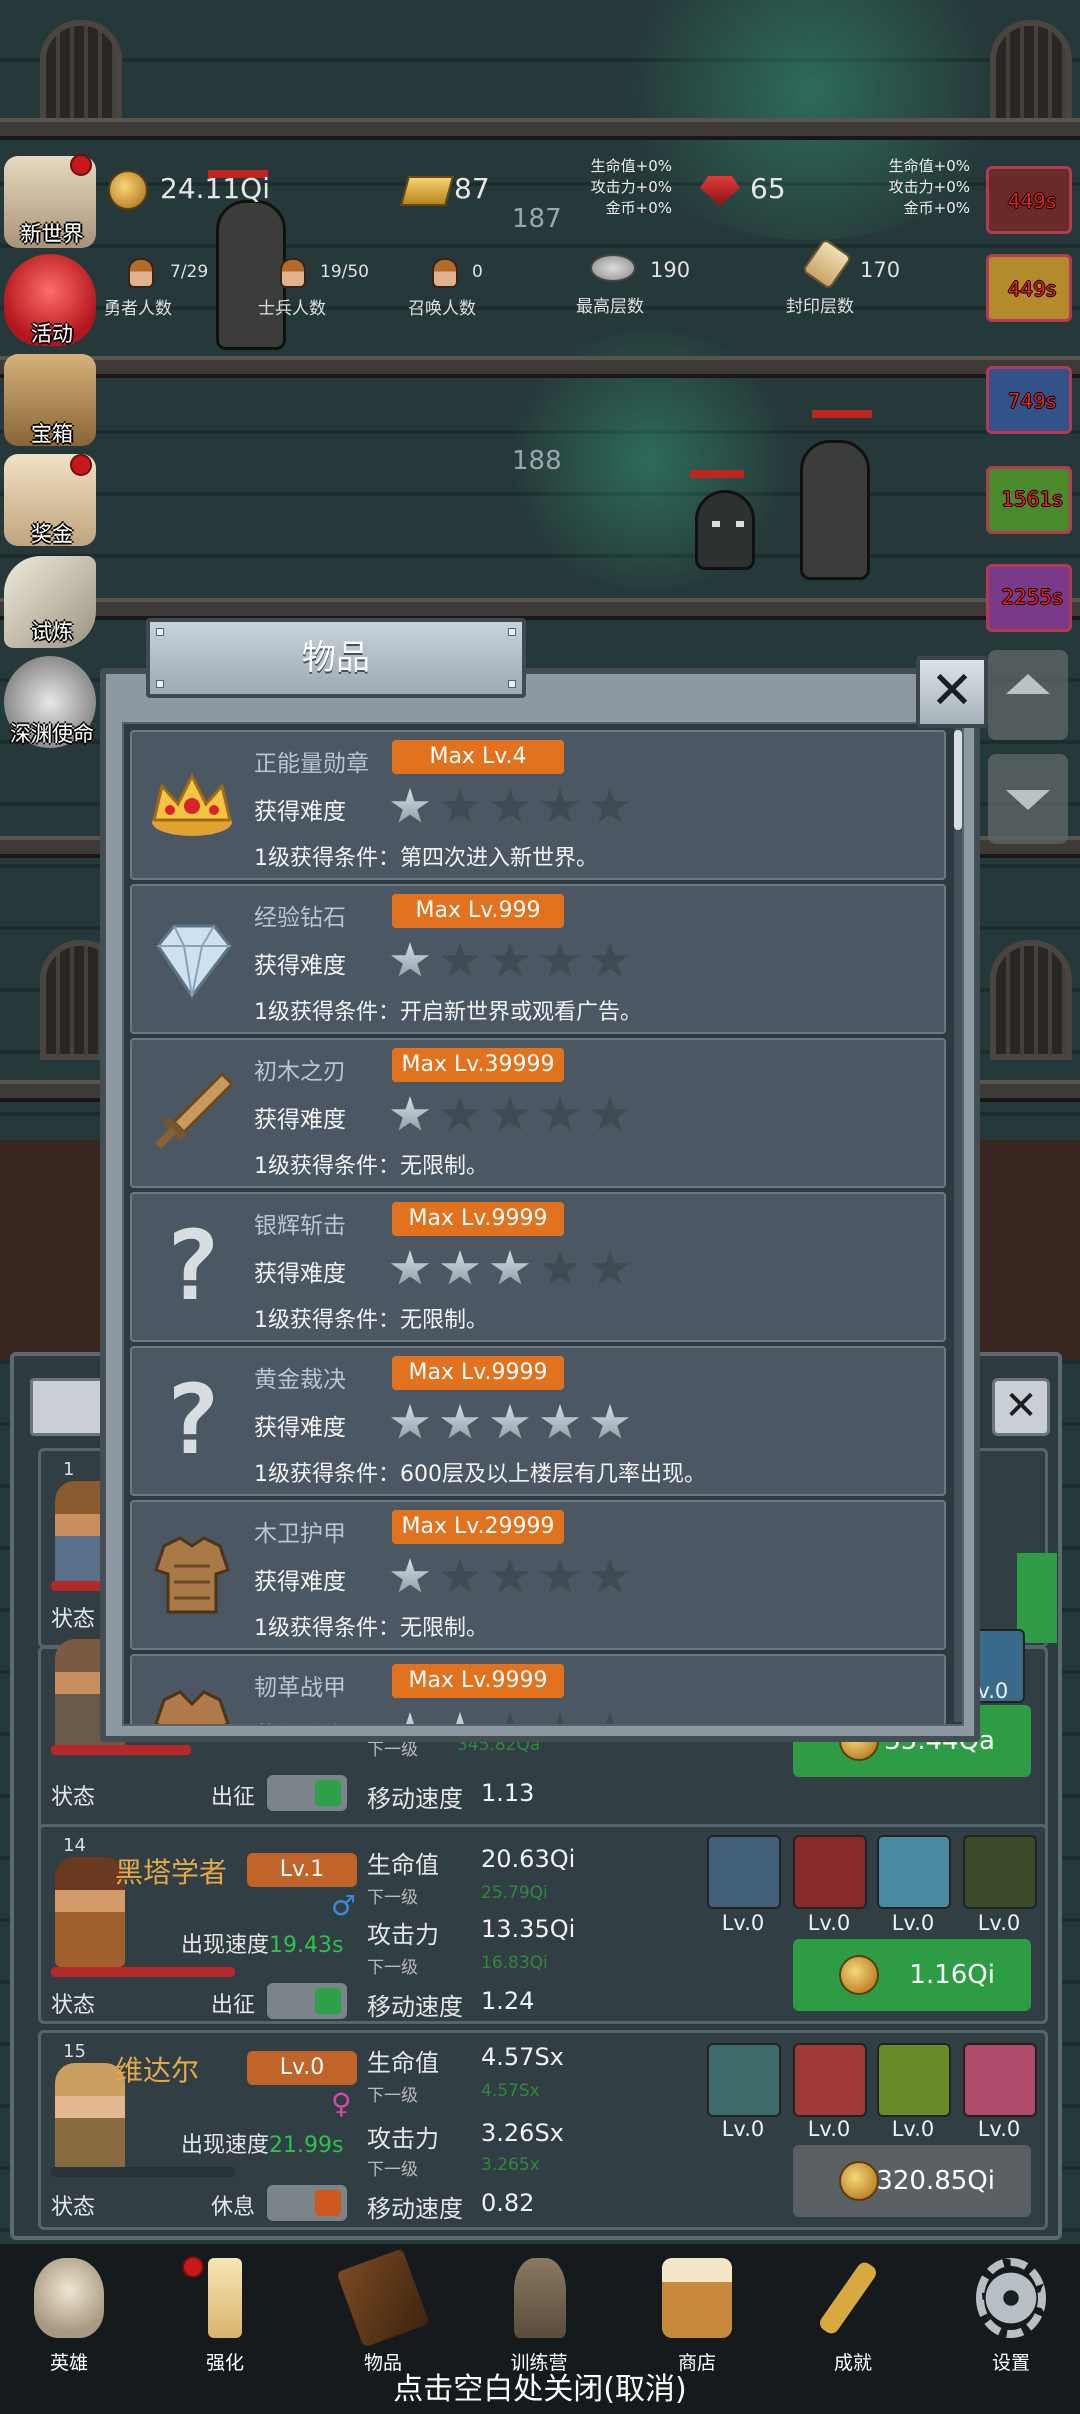 The image size is (1080, 2414). What do you see at coordinates (914, 1872) in the screenshot?
I see `wing-skill-icon` at bounding box center [914, 1872].